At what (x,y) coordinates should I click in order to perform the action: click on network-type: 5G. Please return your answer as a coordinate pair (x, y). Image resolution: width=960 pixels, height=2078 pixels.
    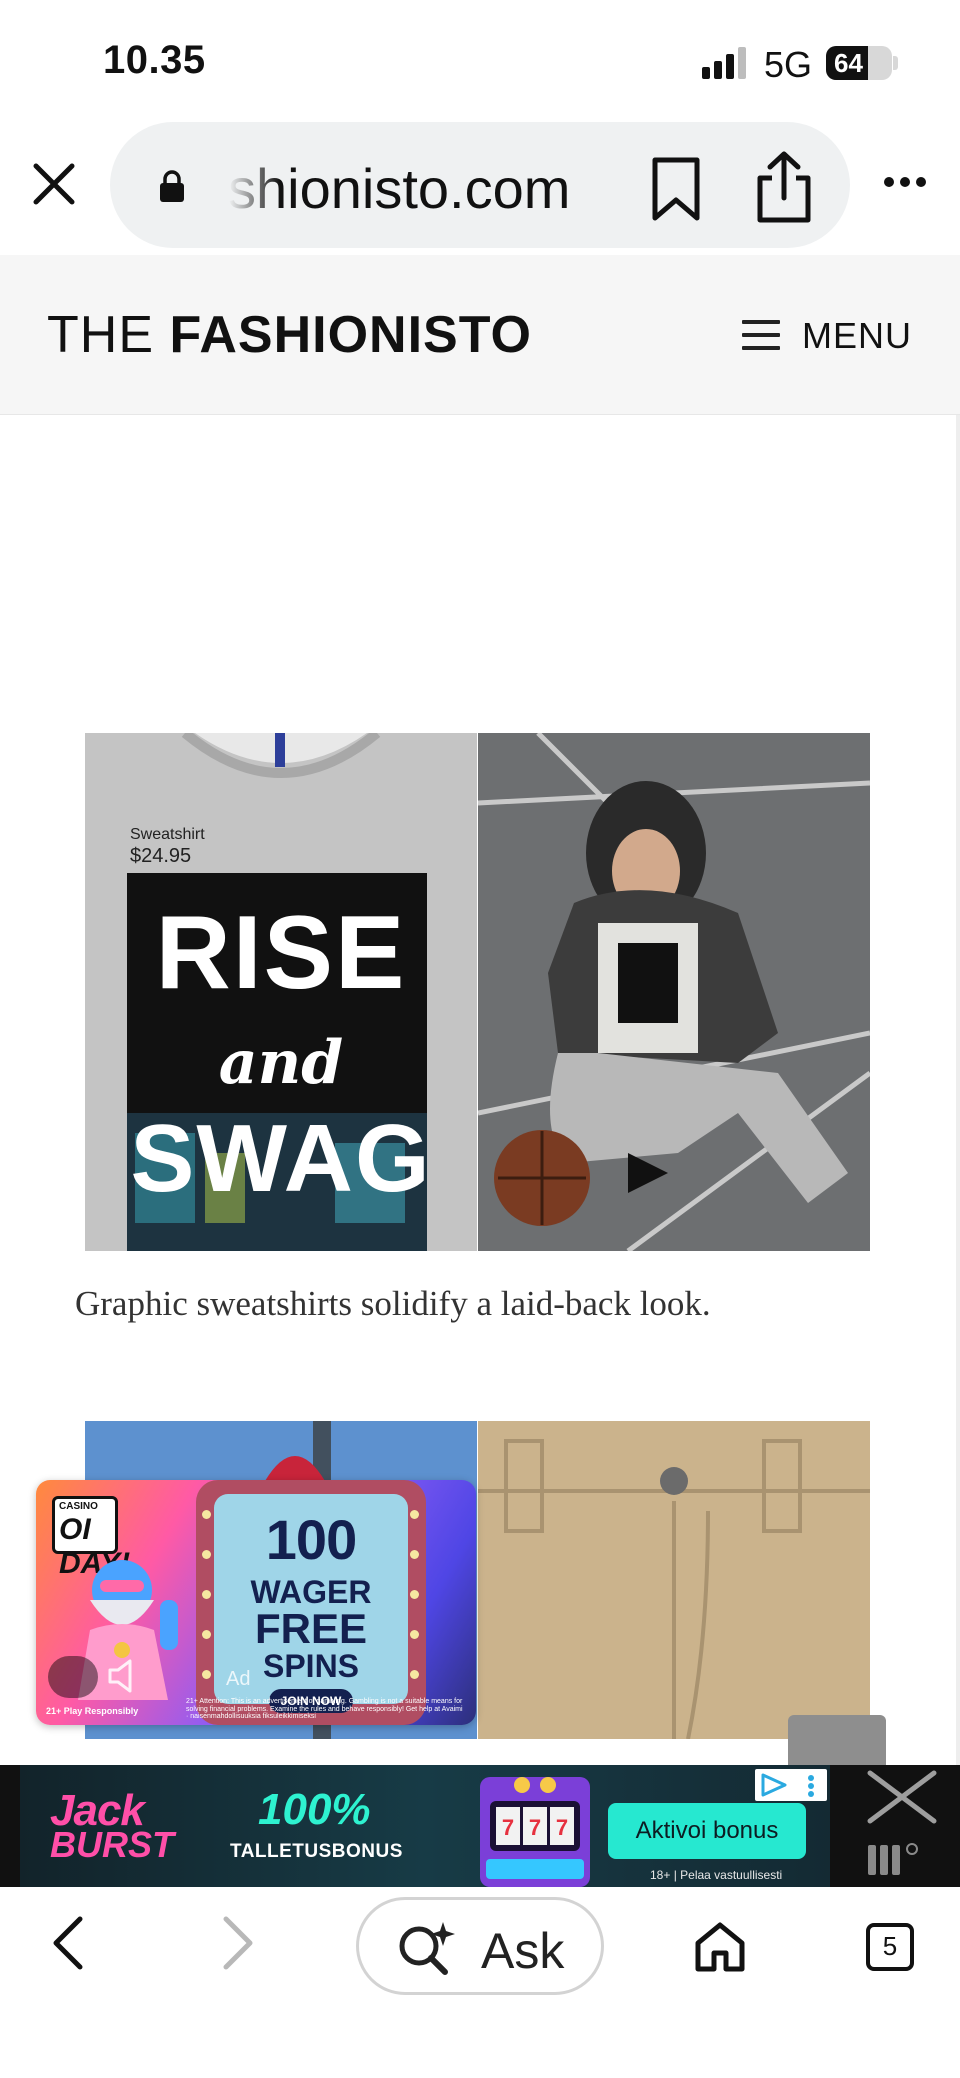
    Looking at the image, I should click on (788, 64).